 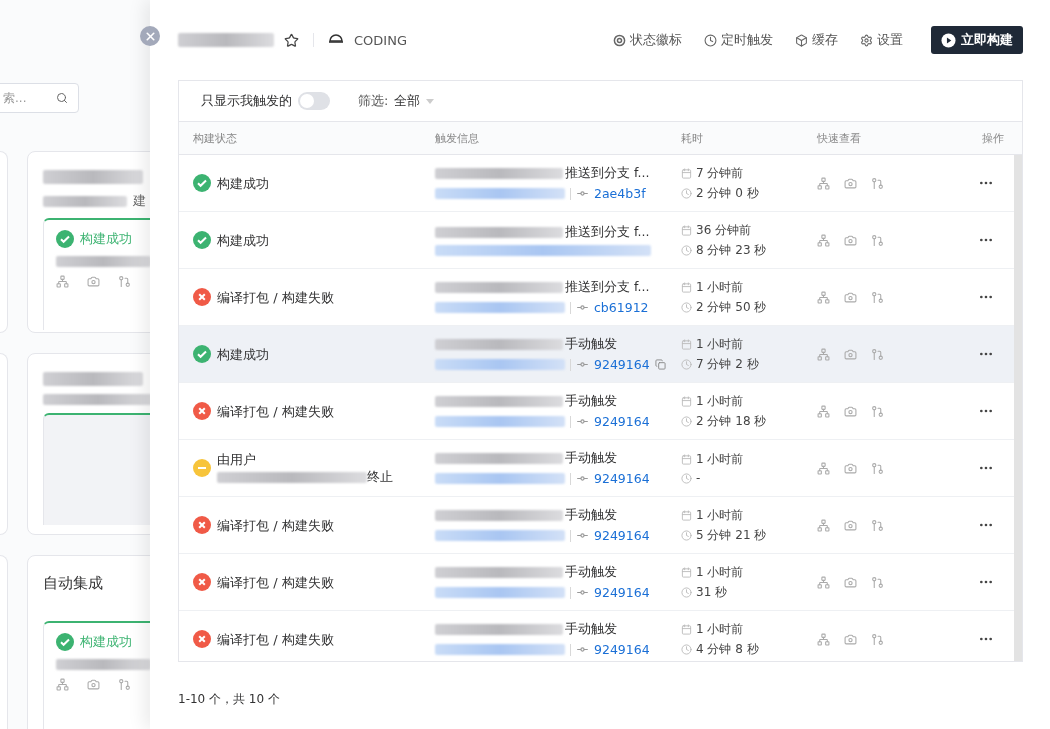 What do you see at coordinates (621, 307) in the screenshot?
I see `commit-link: cb61912` at bounding box center [621, 307].